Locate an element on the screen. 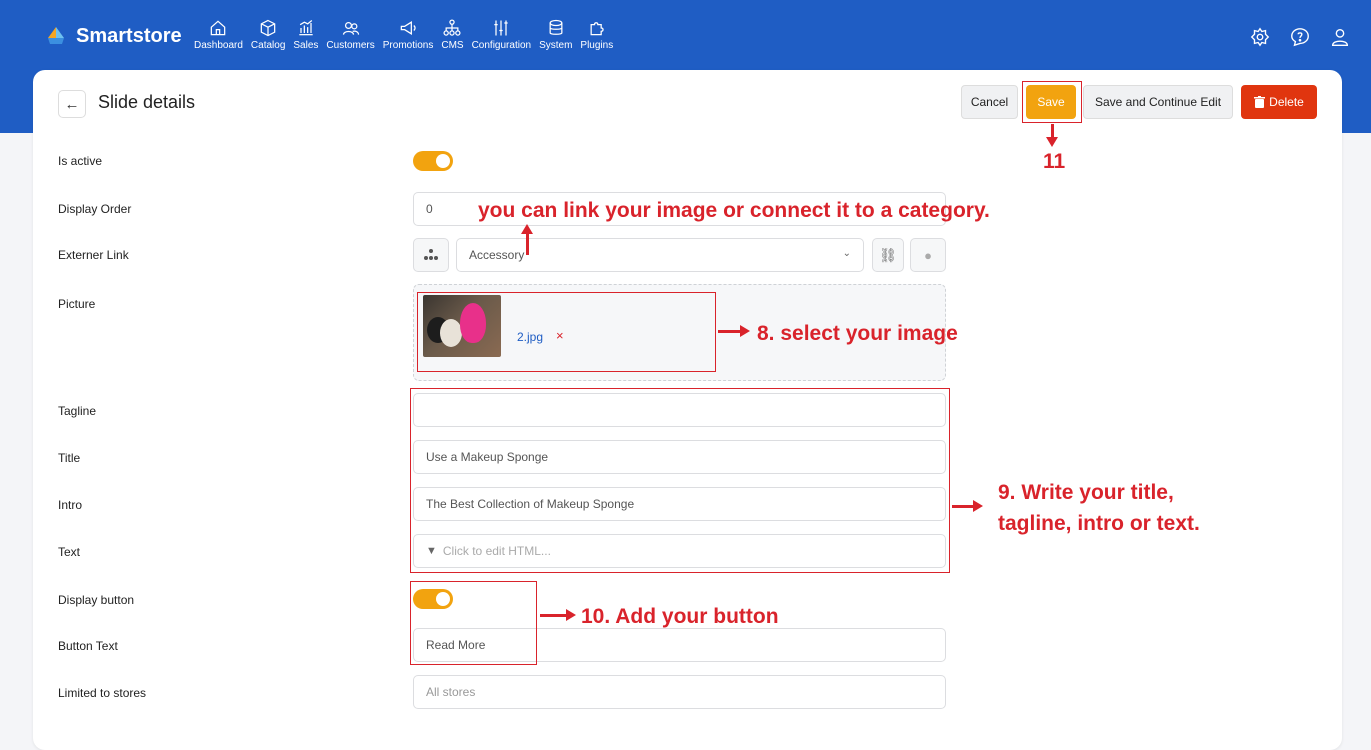 The width and height of the screenshot is (1371, 750). step8-arrow is located at coordinates (734, 331).